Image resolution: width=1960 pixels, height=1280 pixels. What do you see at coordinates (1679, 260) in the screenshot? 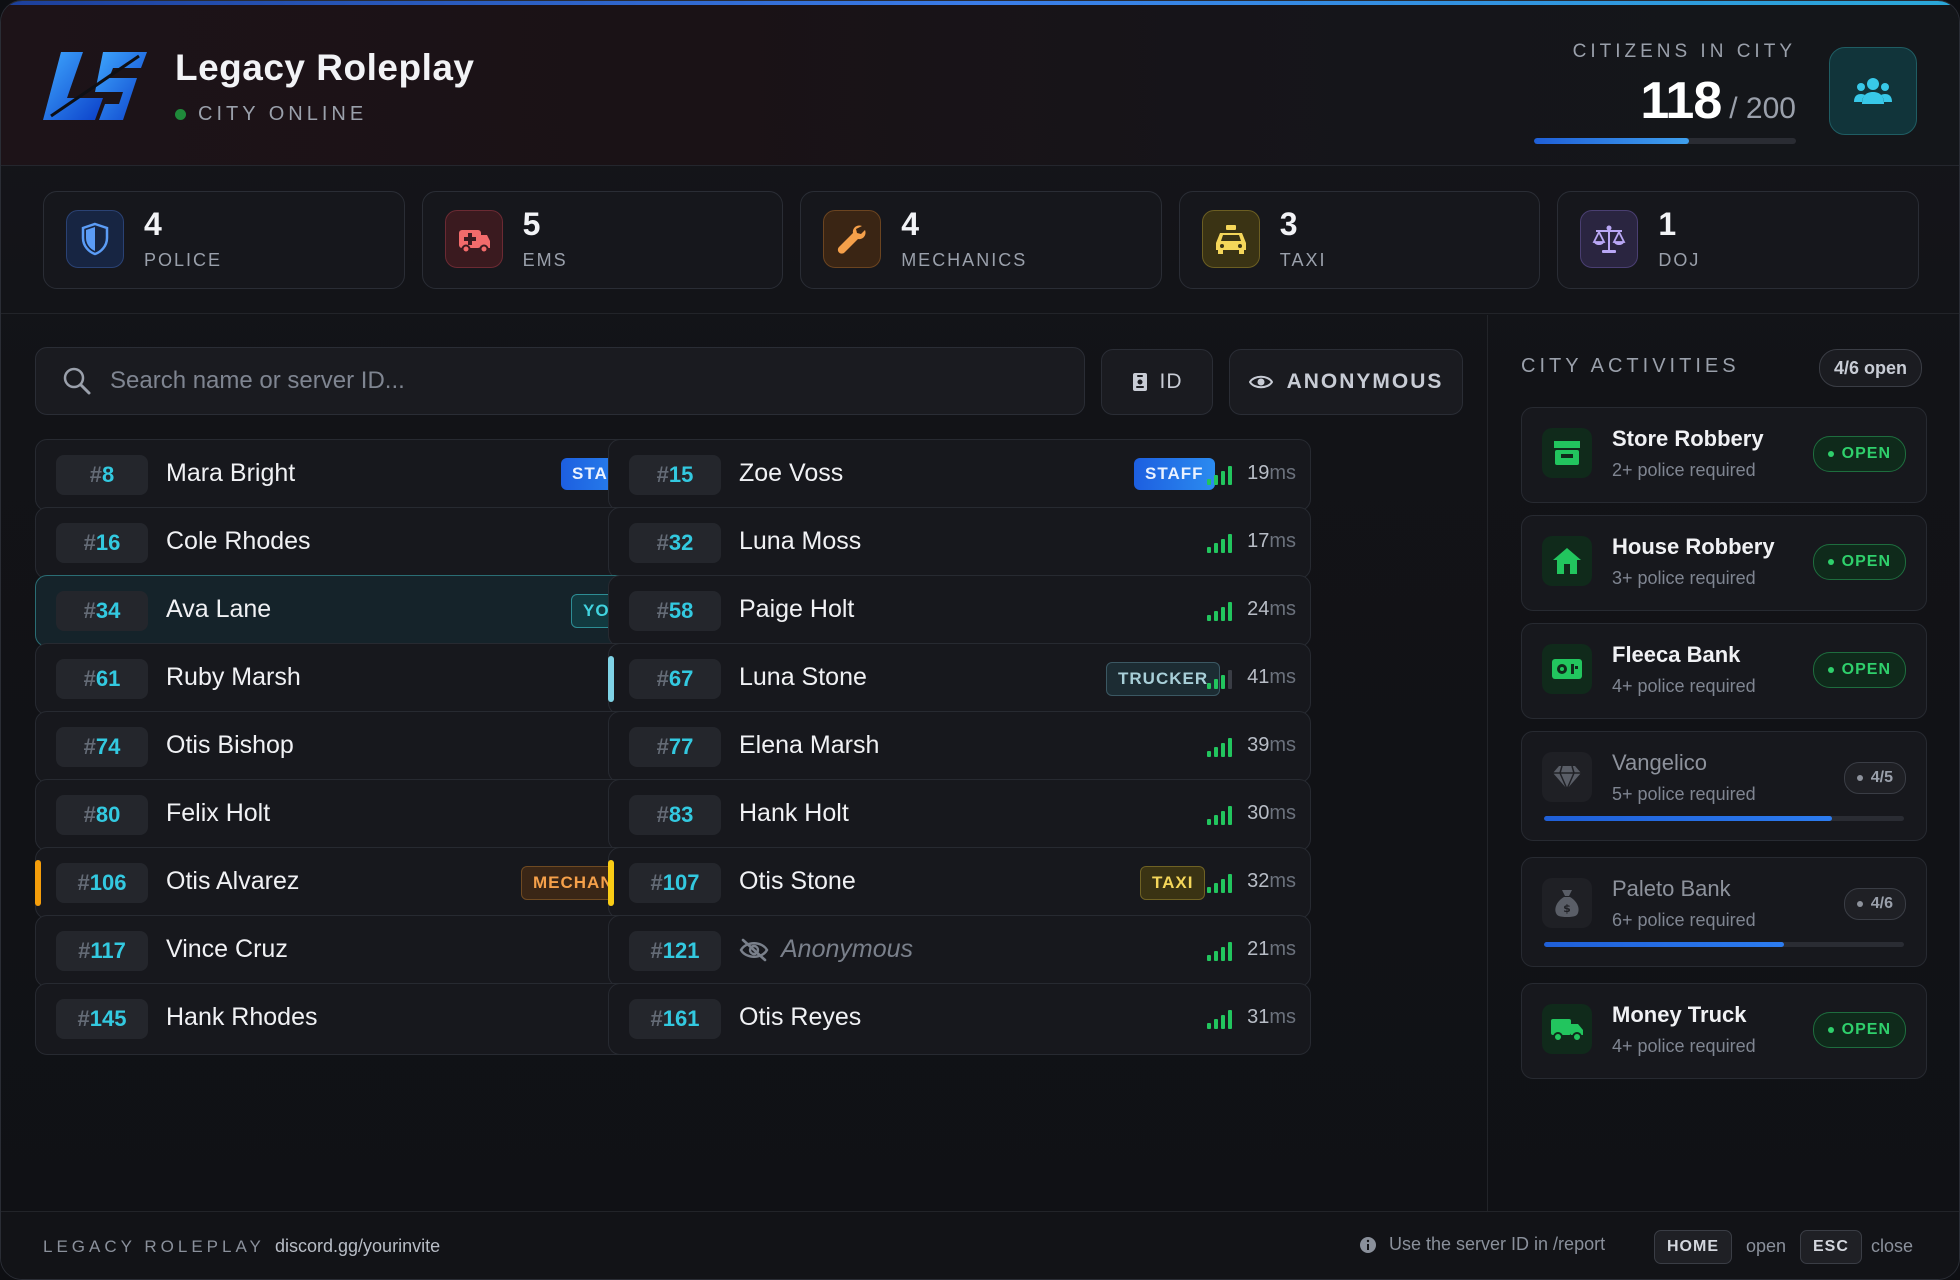
I see `job-label: DOJ` at bounding box center [1679, 260].